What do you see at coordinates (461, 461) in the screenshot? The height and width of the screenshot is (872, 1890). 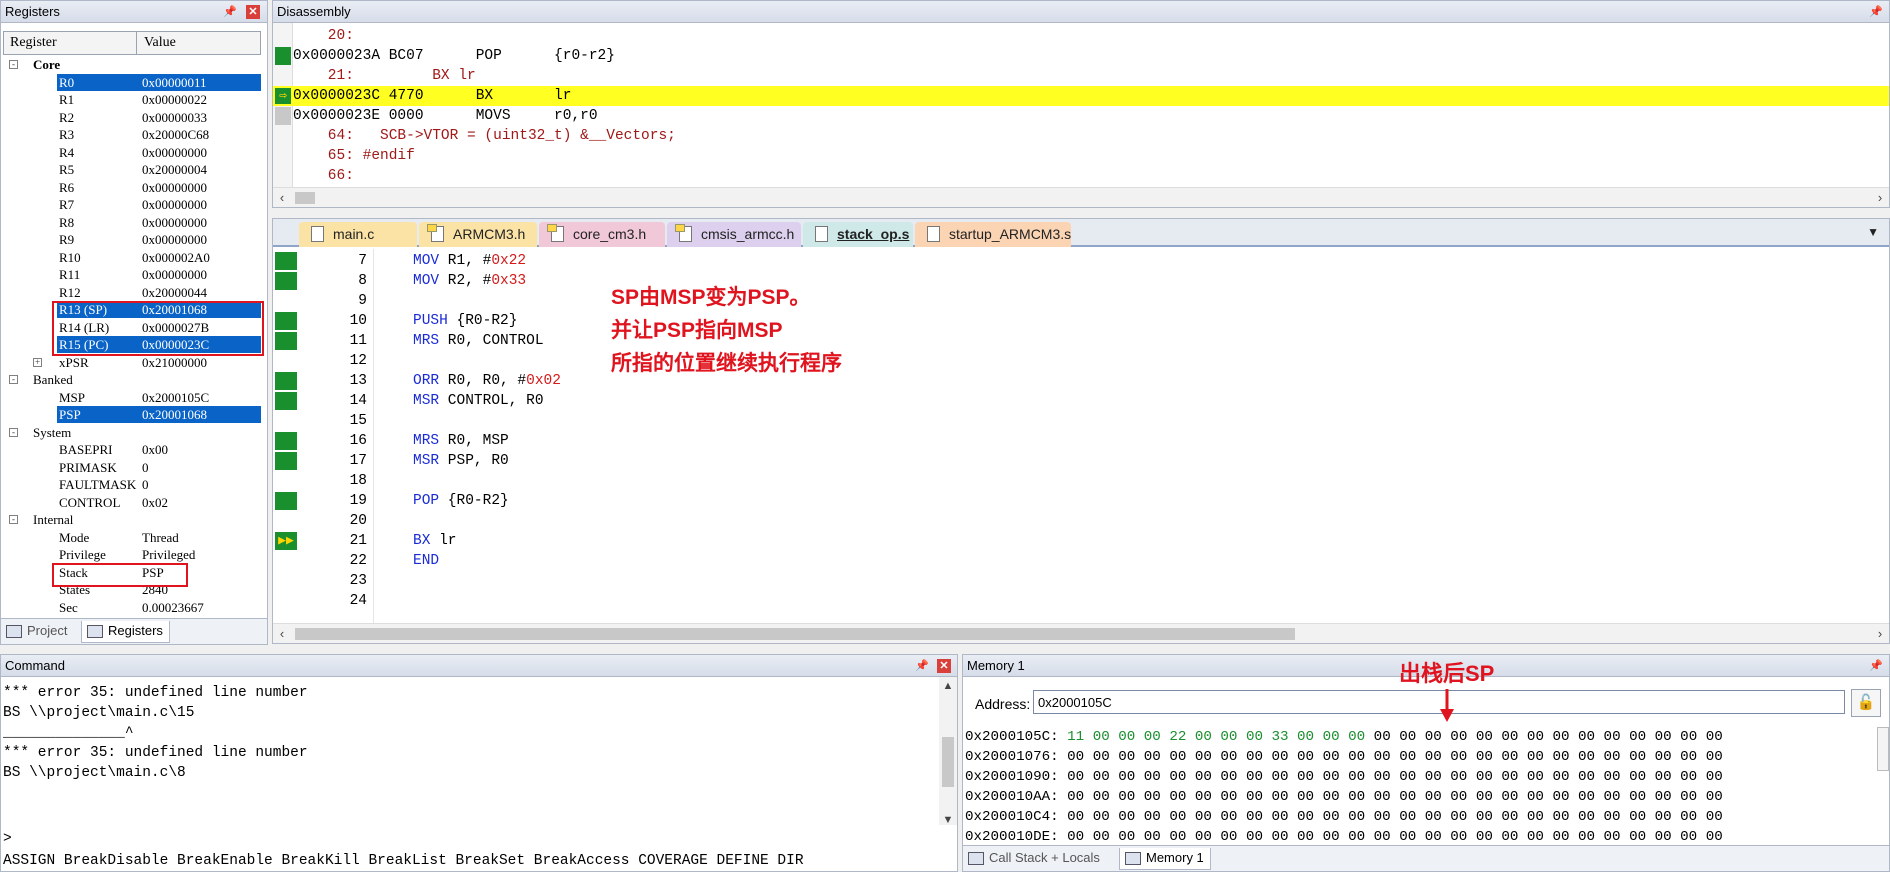 I see `code-line: MSR PSP, R0` at bounding box center [461, 461].